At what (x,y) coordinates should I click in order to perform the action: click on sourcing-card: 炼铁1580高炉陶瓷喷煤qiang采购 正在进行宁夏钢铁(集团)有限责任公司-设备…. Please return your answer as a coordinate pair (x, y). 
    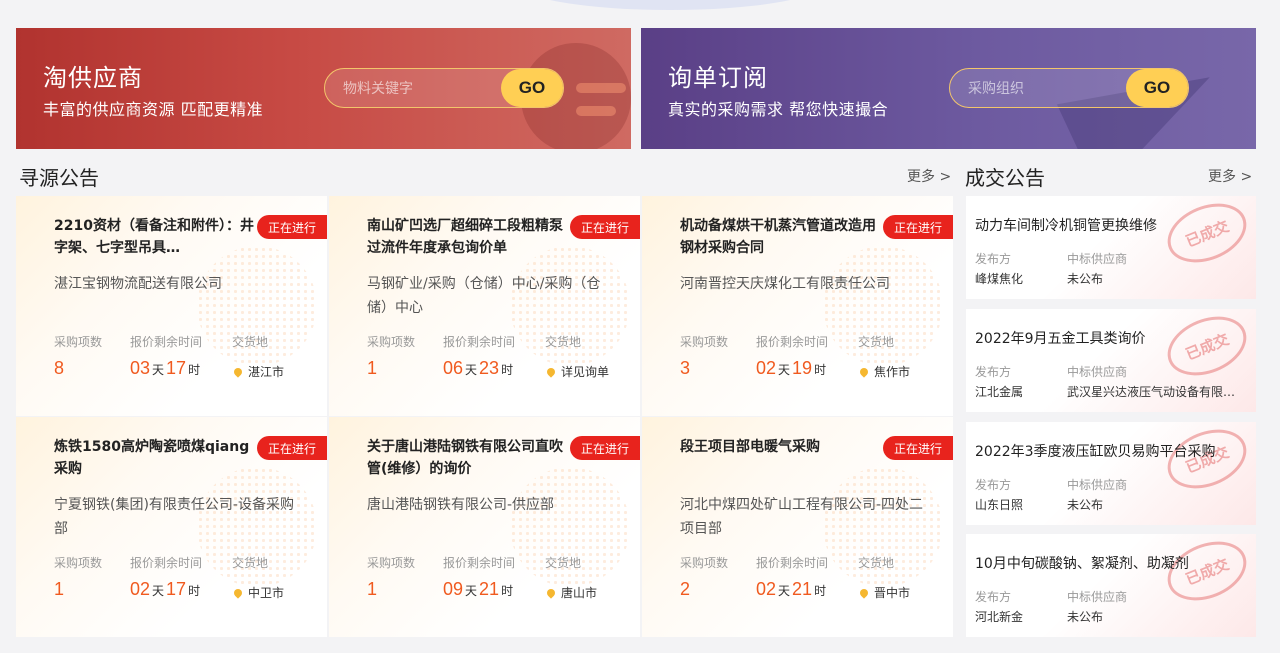
    Looking at the image, I should click on (171, 527).